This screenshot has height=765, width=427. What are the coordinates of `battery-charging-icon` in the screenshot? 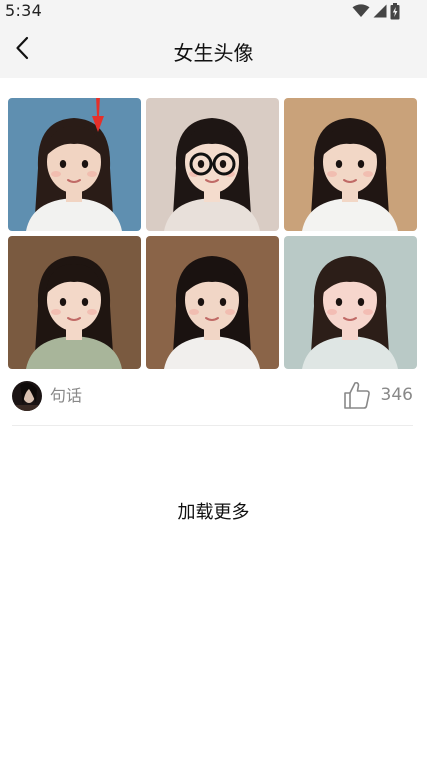 It's located at (395, 11).